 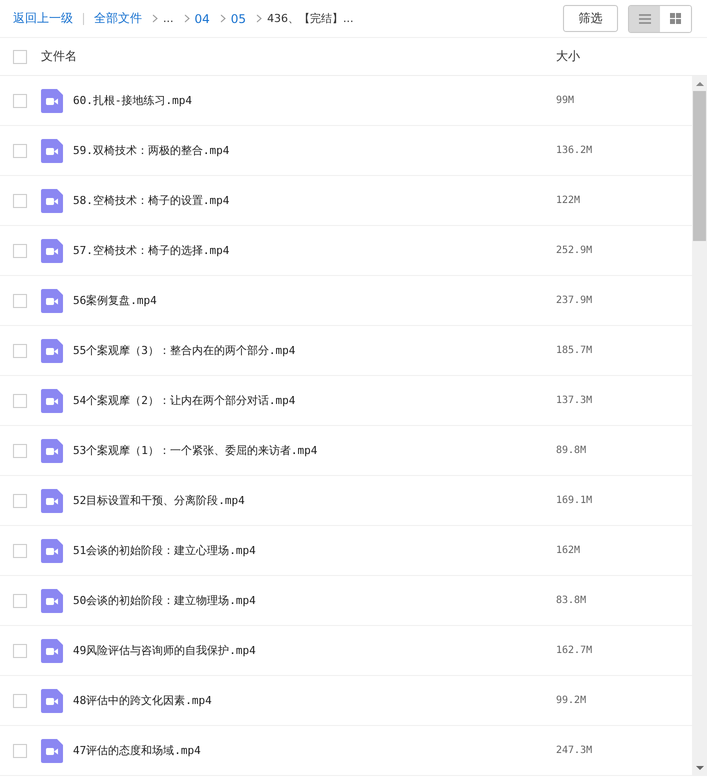 I want to click on file-name: 53个案观摩（1）：一个紧张、委屈的来访者.mp4, so click(x=314, y=450).